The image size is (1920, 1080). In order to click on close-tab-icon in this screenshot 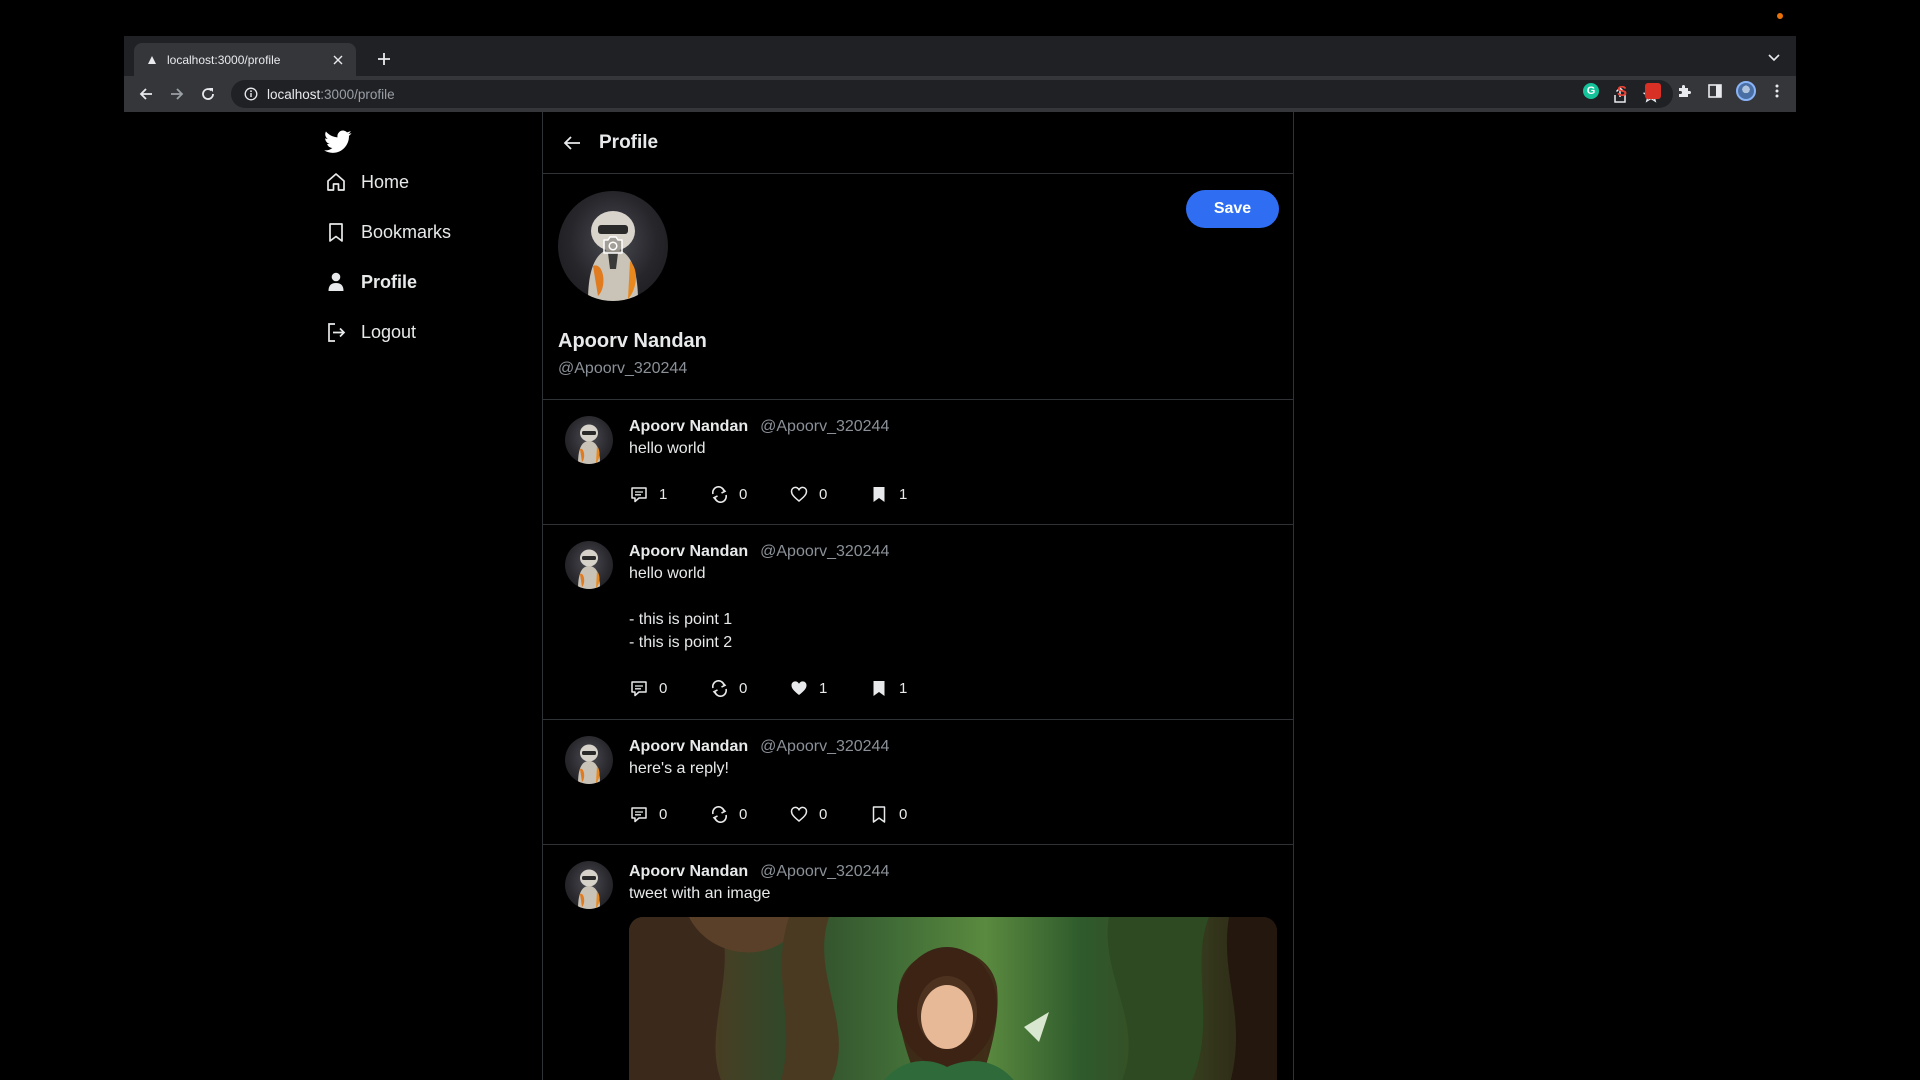, I will do `click(338, 60)`.